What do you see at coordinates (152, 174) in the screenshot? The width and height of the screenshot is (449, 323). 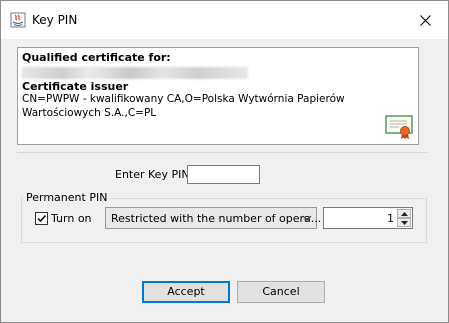 I see `enter-key-pin-label: Enter Key PIN` at bounding box center [152, 174].